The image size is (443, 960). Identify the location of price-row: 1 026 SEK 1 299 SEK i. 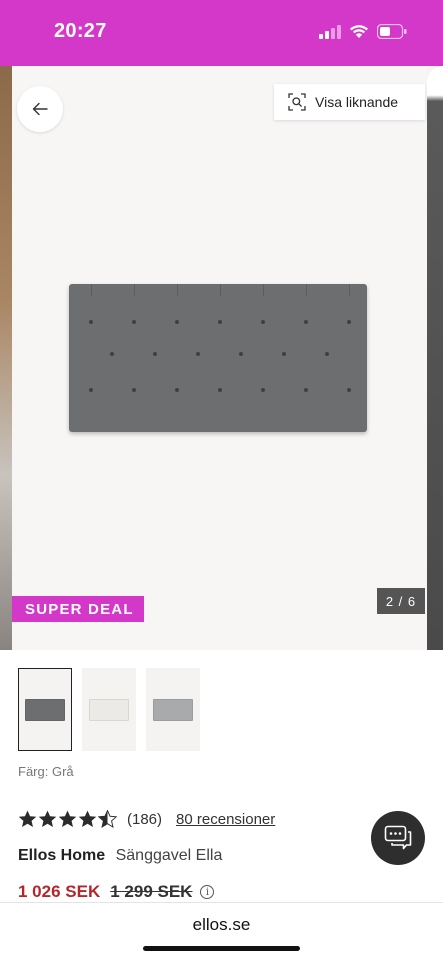
(116, 892).